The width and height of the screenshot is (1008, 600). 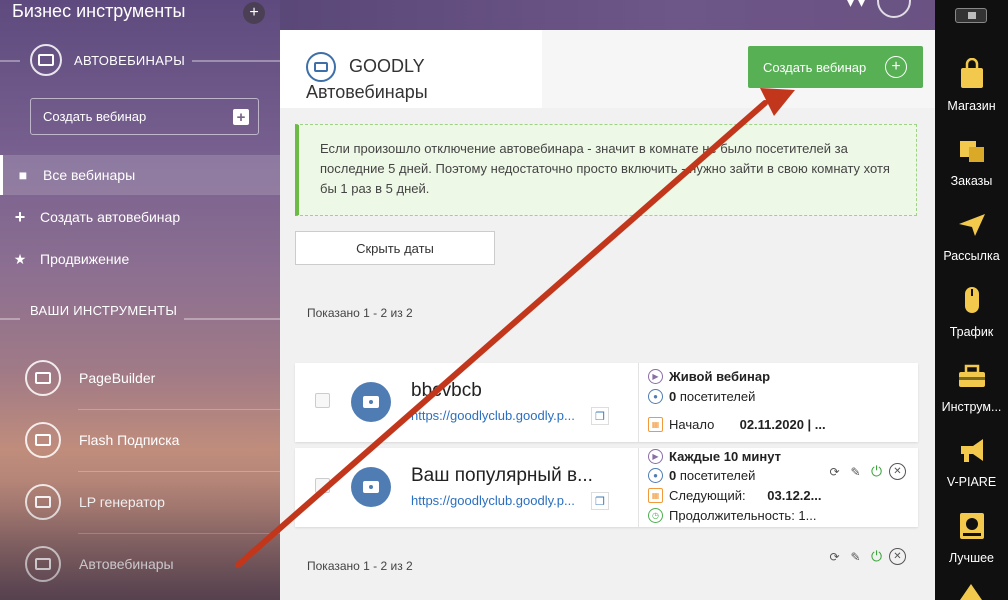 What do you see at coordinates (122, 502) in the screenshot?
I see `tool-label: LP генератор` at bounding box center [122, 502].